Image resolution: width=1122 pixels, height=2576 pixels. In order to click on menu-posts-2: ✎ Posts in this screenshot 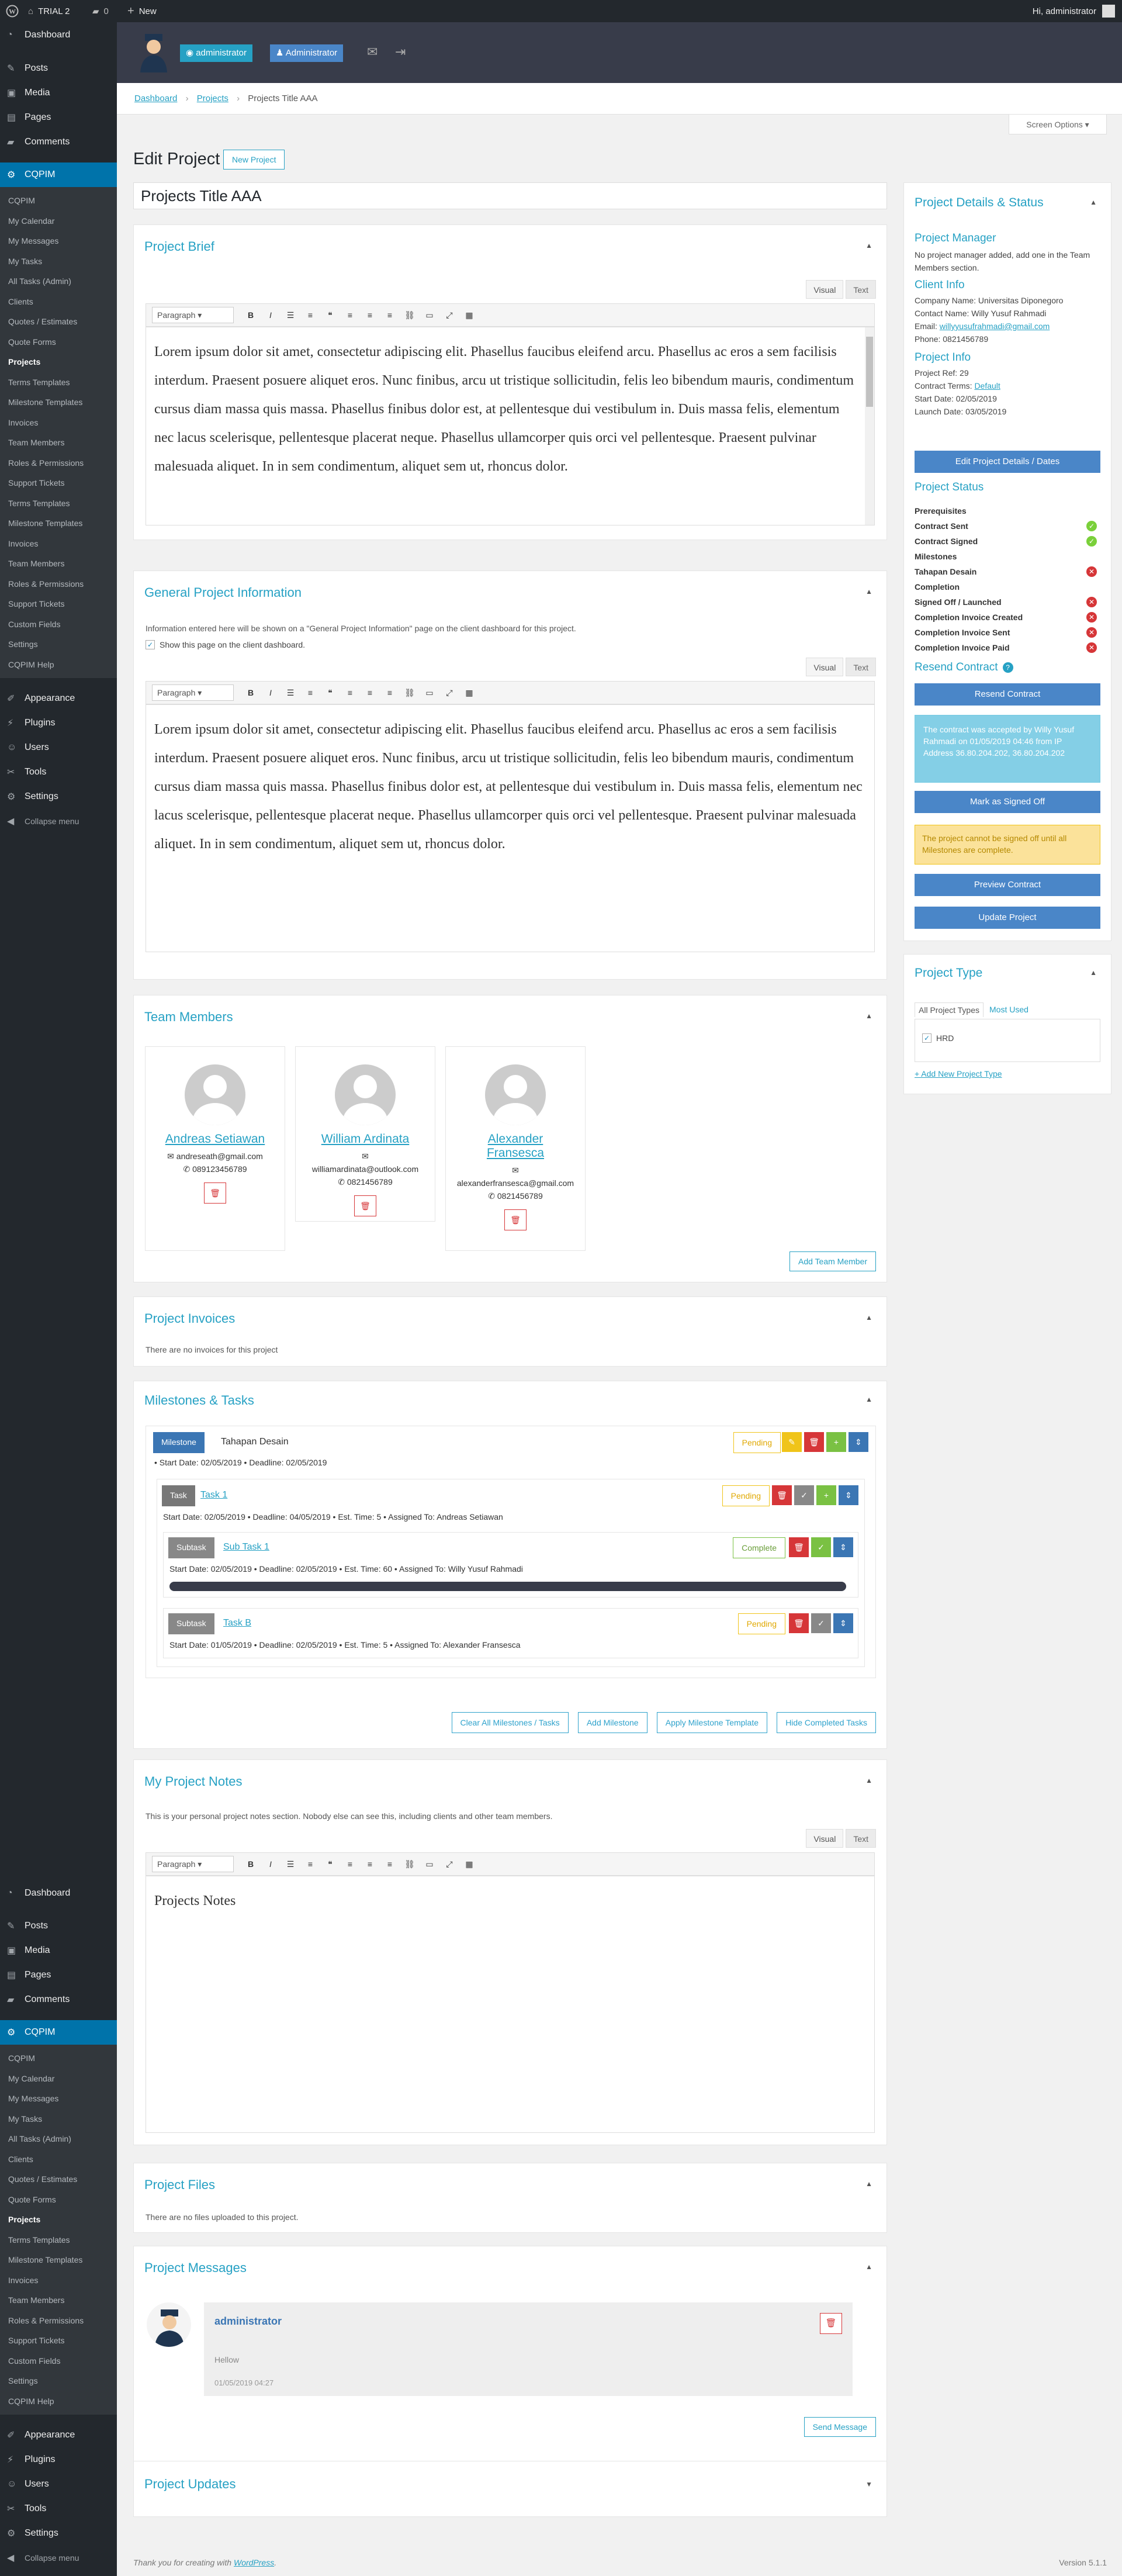, I will do `click(58, 1926)`.